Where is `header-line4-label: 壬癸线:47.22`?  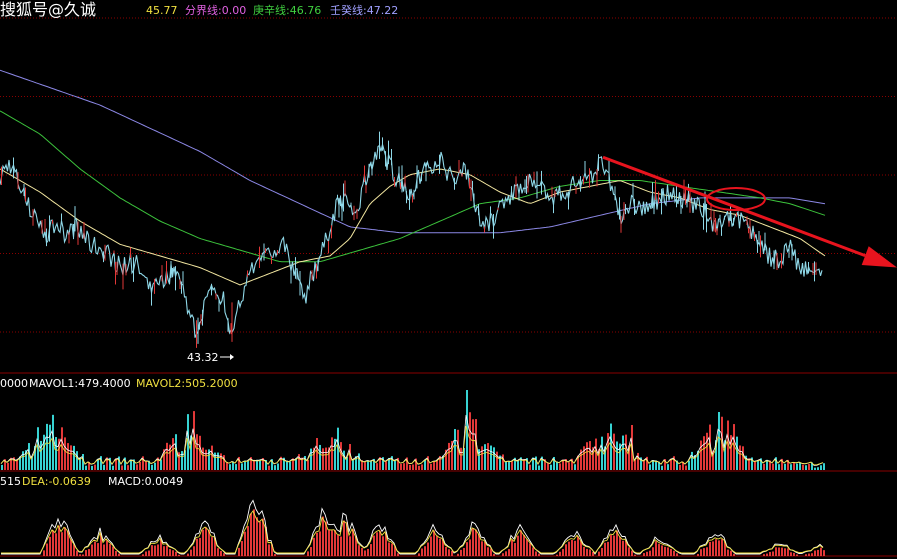
header-line4-label: 壬癸线:47.22 is located at coordinates (364, 10).